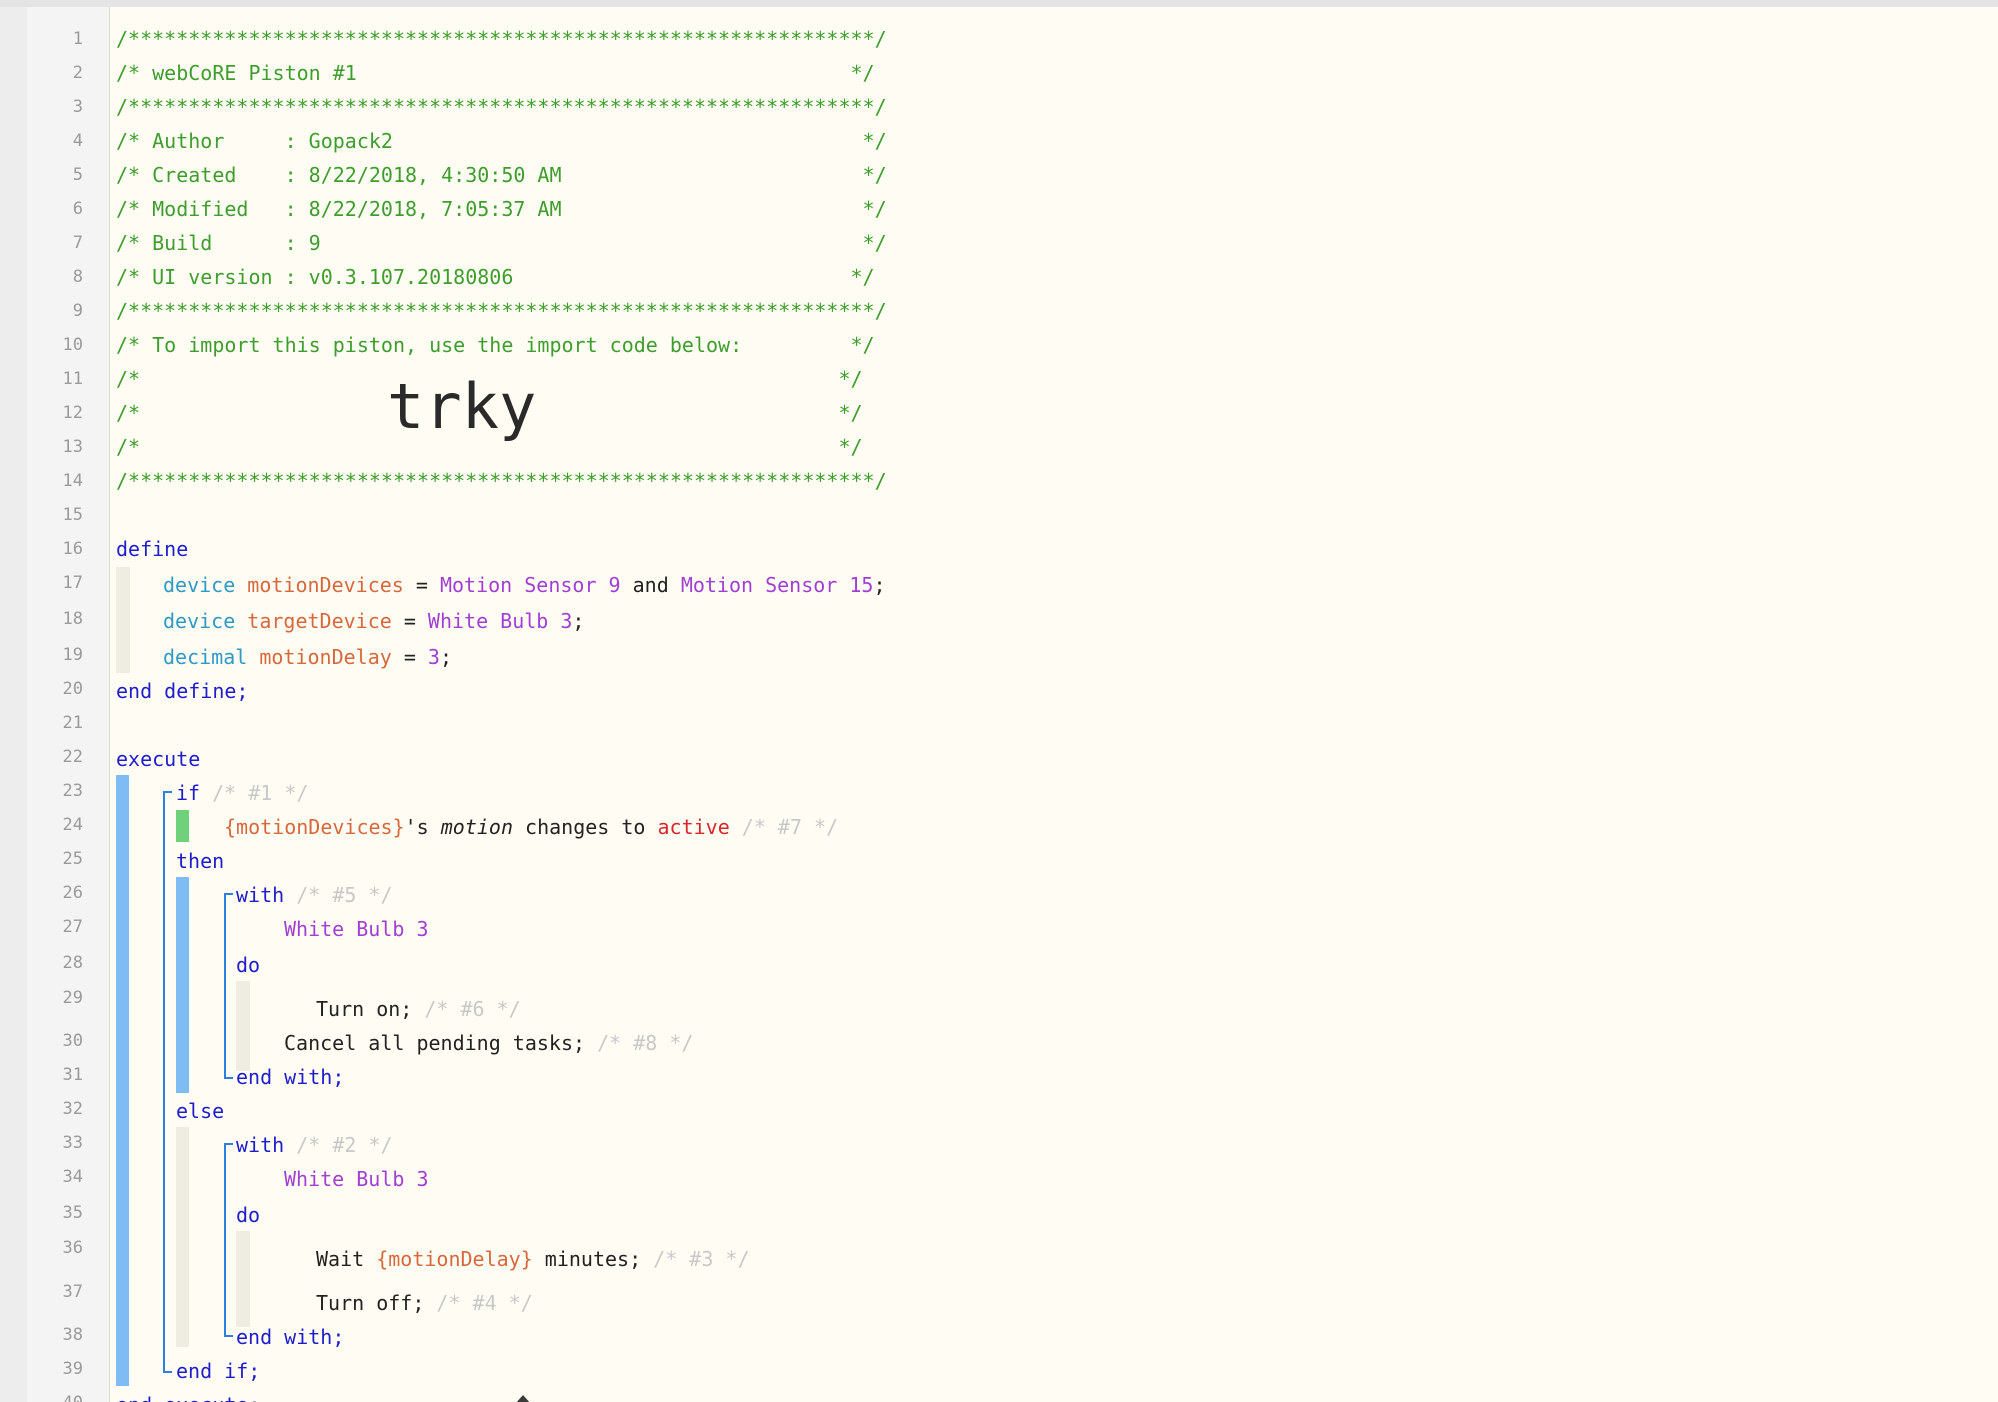 The image size is (1998, 1402). I want to click on define-line-motion-delay: decimal motionDelay = 3;, so click(307, 657).